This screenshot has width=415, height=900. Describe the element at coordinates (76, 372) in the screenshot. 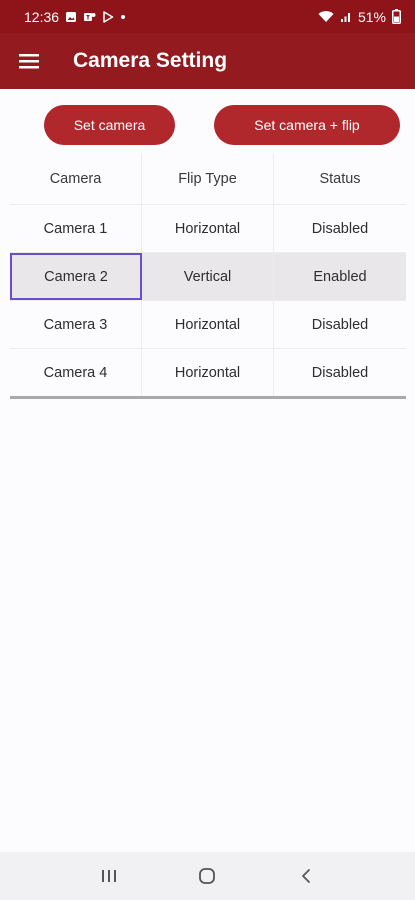

I see `camera-name-cell: Camera 4` at that location.